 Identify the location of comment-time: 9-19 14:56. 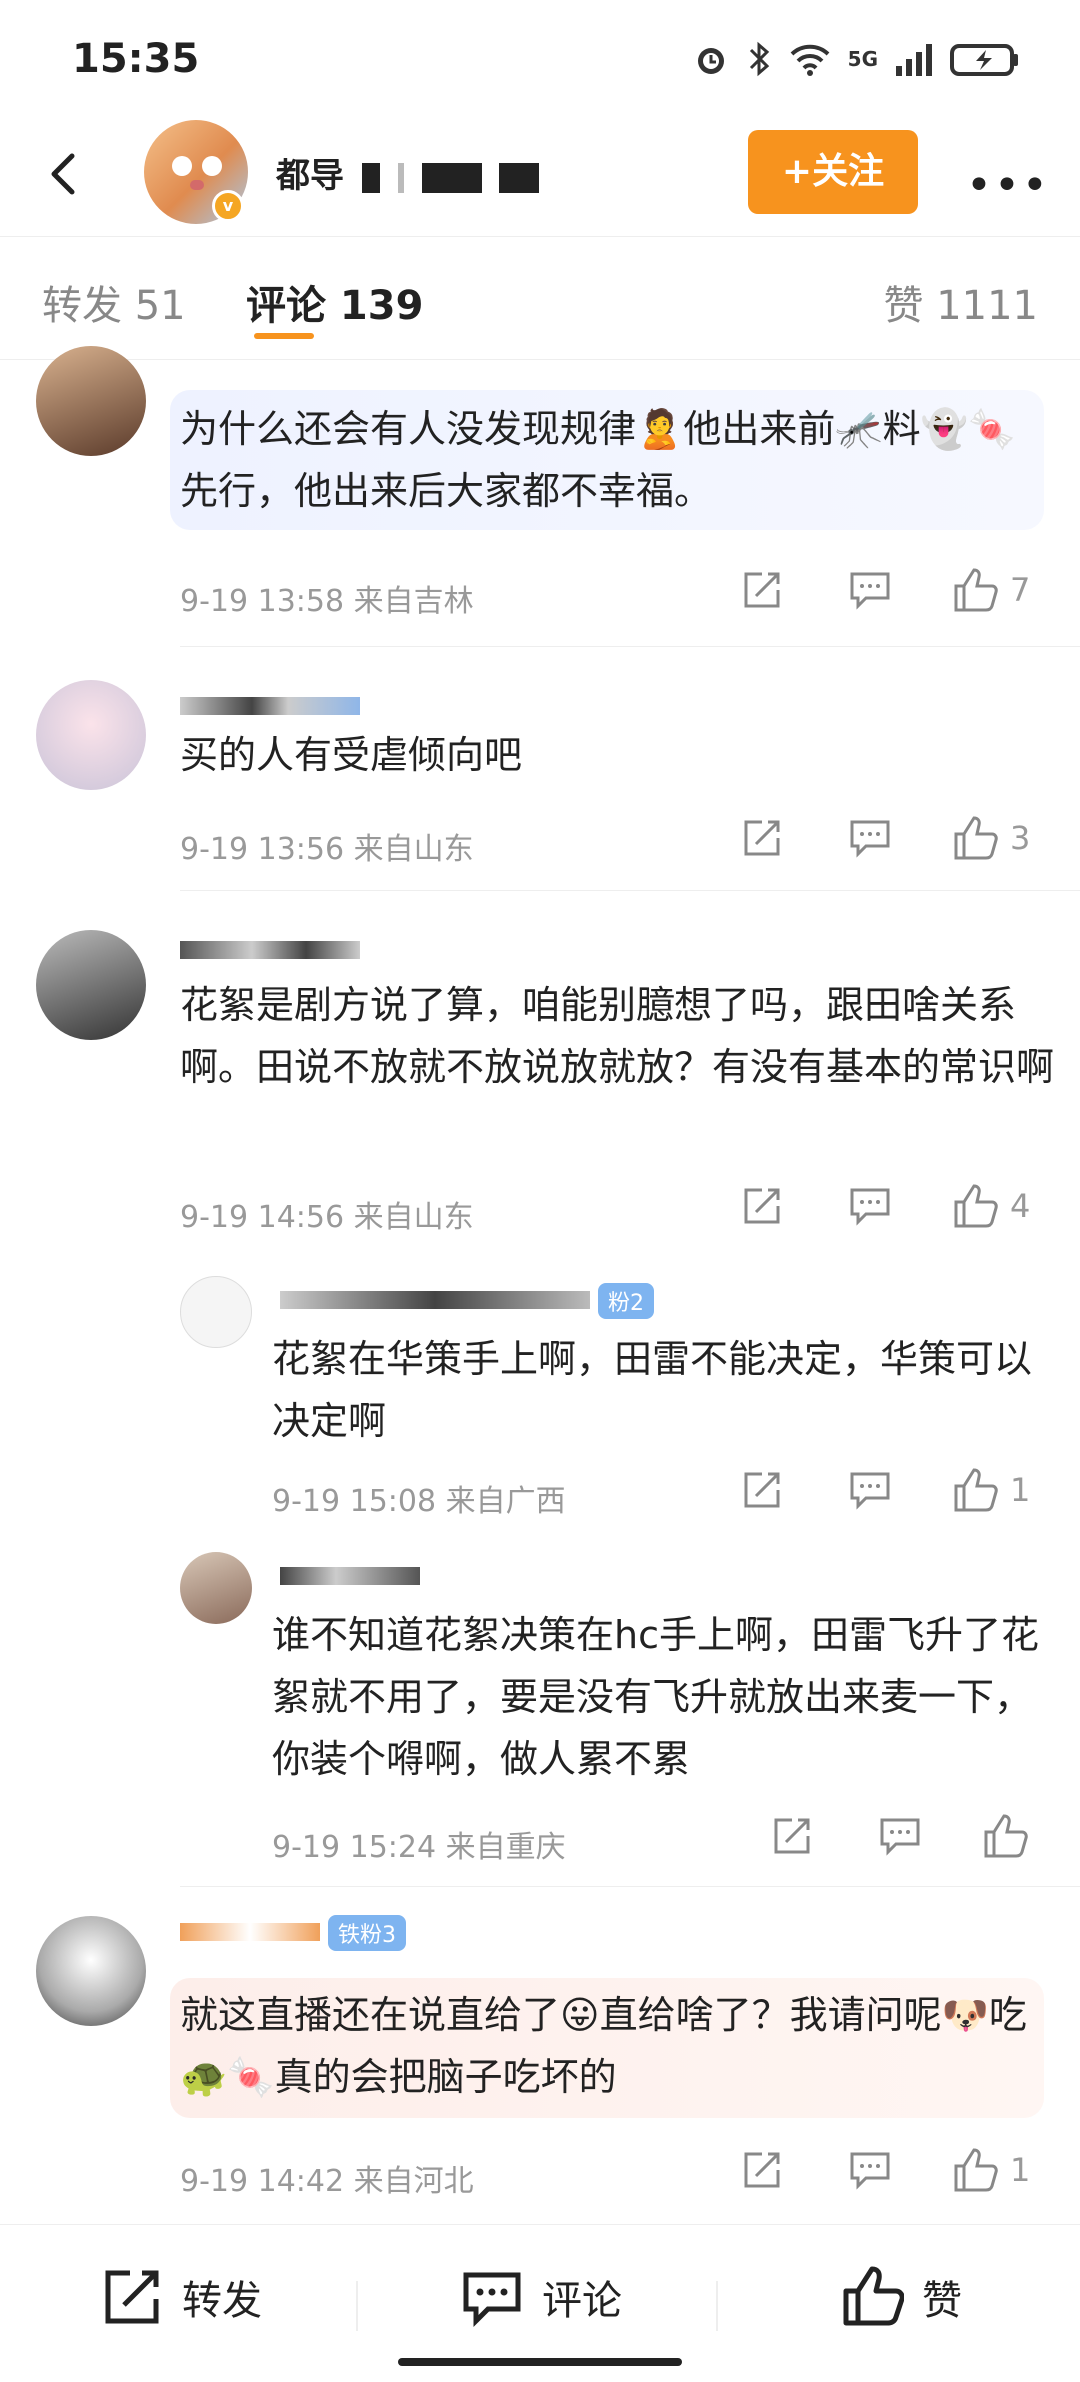
(262, 1217).